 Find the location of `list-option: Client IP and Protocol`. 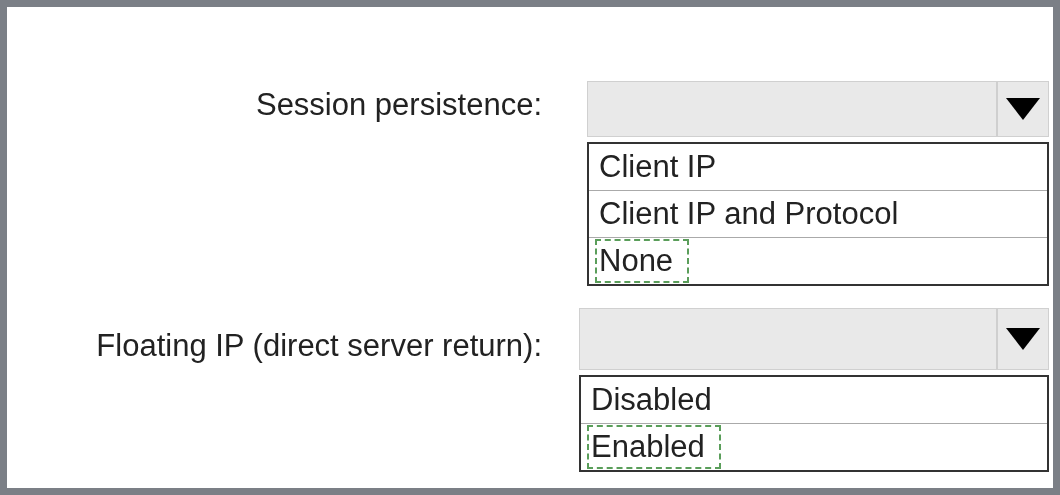

list-option: Client IP and Protocol is located at coordinates (755, 214).